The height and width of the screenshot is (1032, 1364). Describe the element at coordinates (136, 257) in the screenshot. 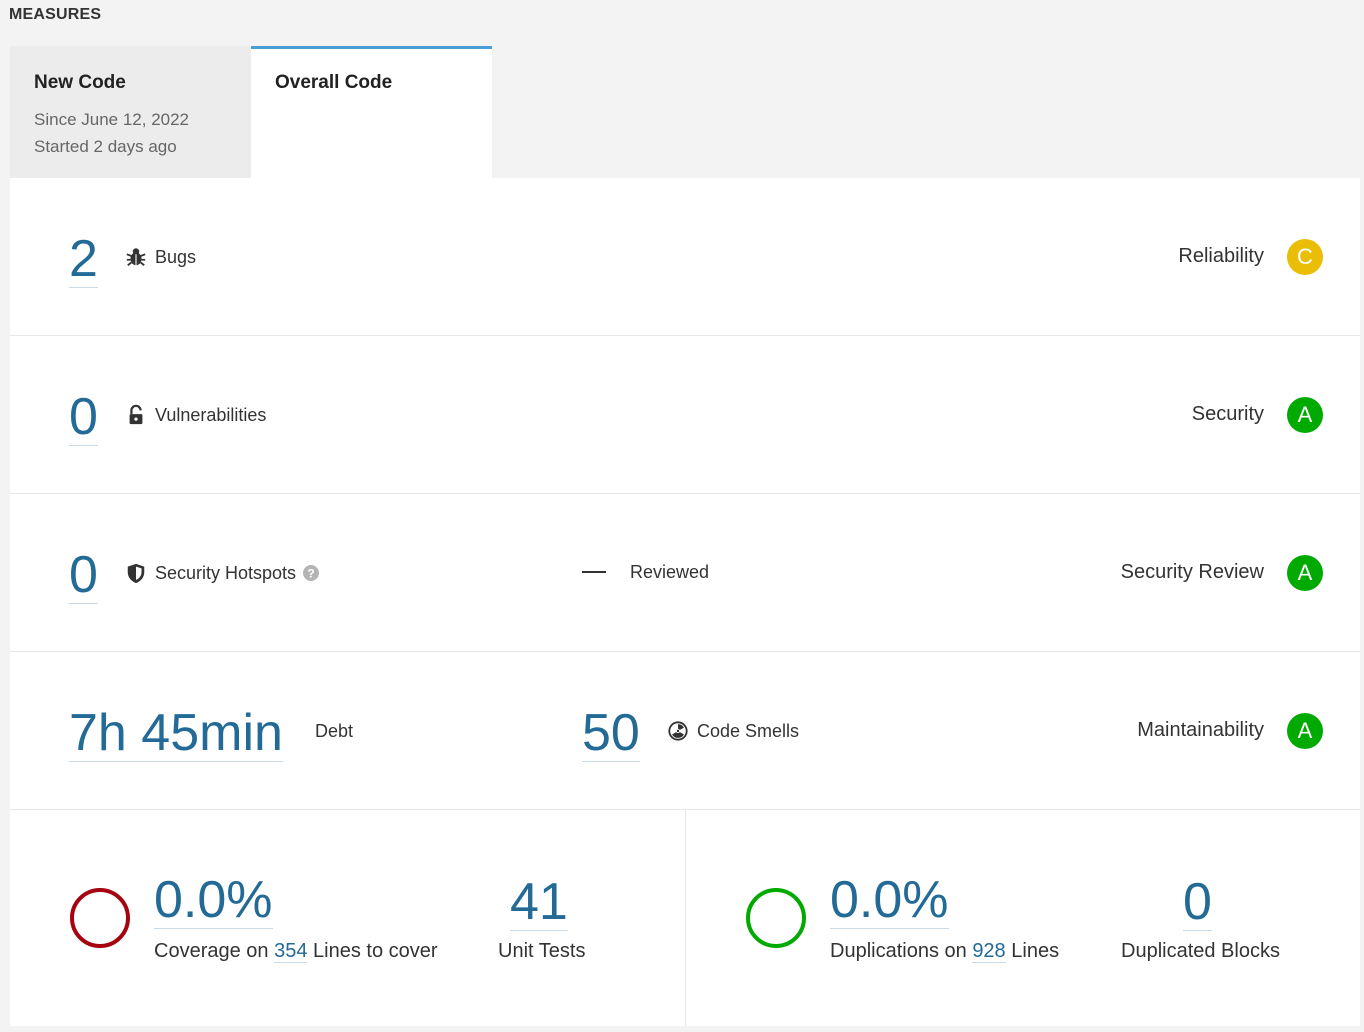

I see `bug-icon` at that location.